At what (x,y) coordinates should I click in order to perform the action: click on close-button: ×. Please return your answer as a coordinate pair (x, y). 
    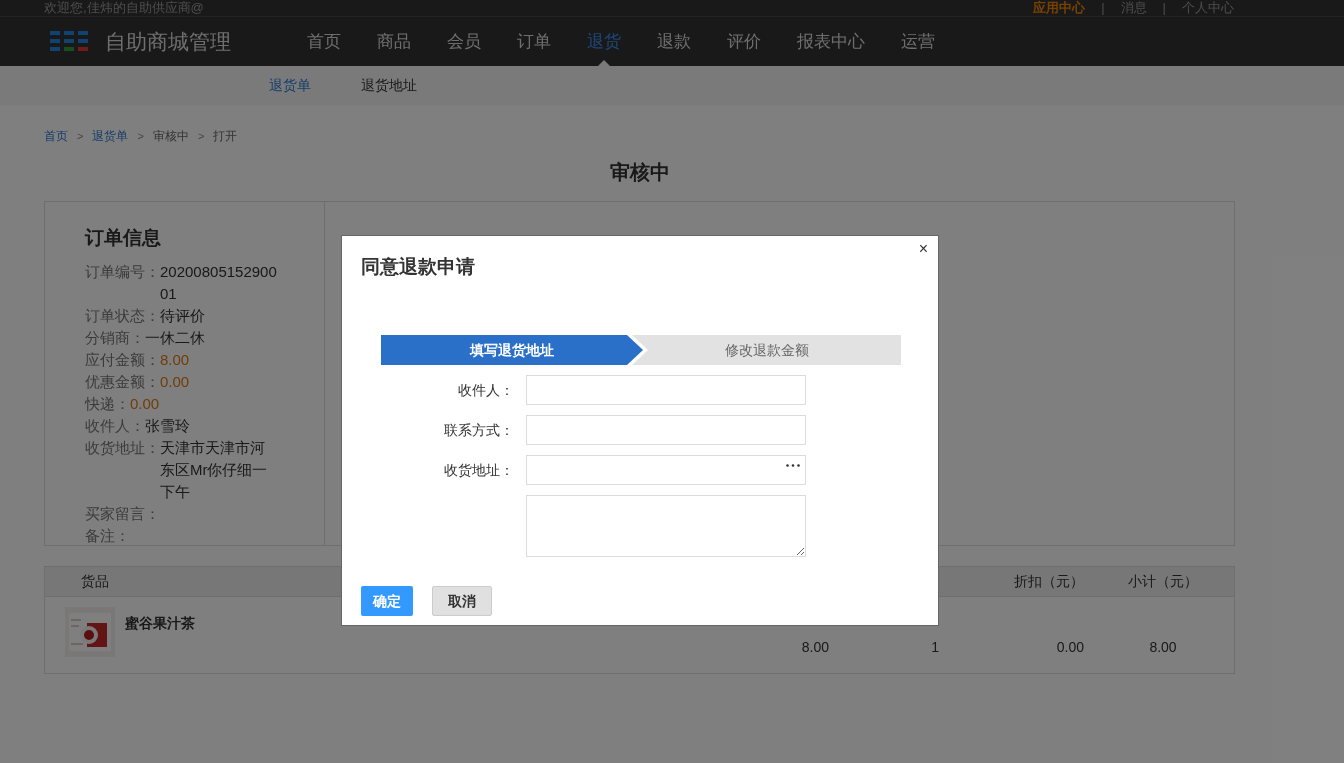
    Looking at the image, I should click on (923, 249).